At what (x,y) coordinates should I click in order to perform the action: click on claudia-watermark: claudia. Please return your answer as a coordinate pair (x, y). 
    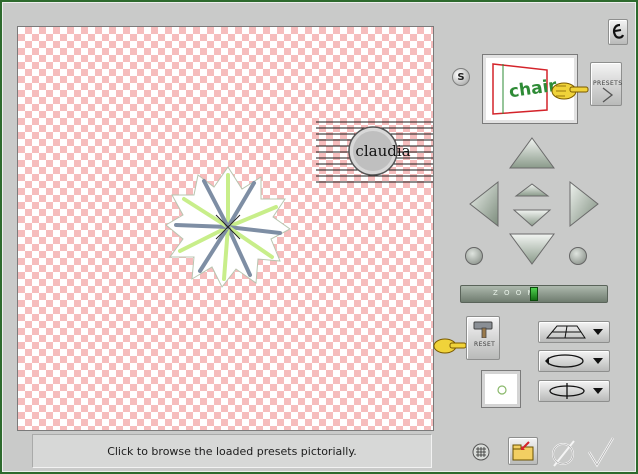
    Looking at the image, I should click on (374, 152).